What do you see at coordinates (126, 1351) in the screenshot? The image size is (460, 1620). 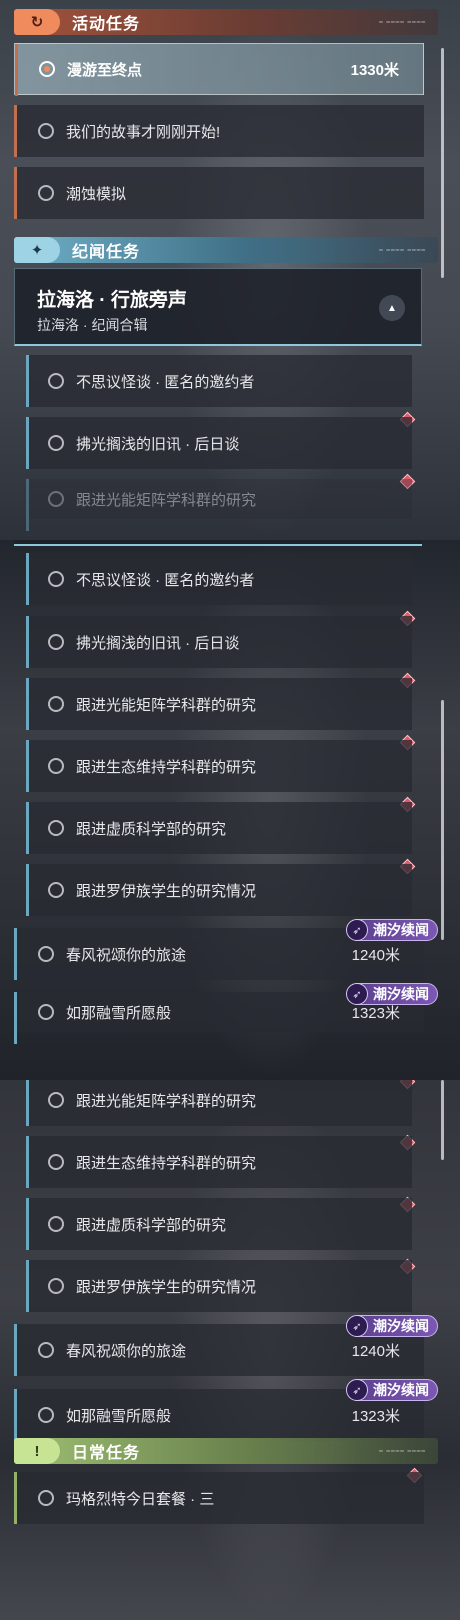 I see `task-label: 春风祝颂你的旅途` at bounding box center [126, 1351].